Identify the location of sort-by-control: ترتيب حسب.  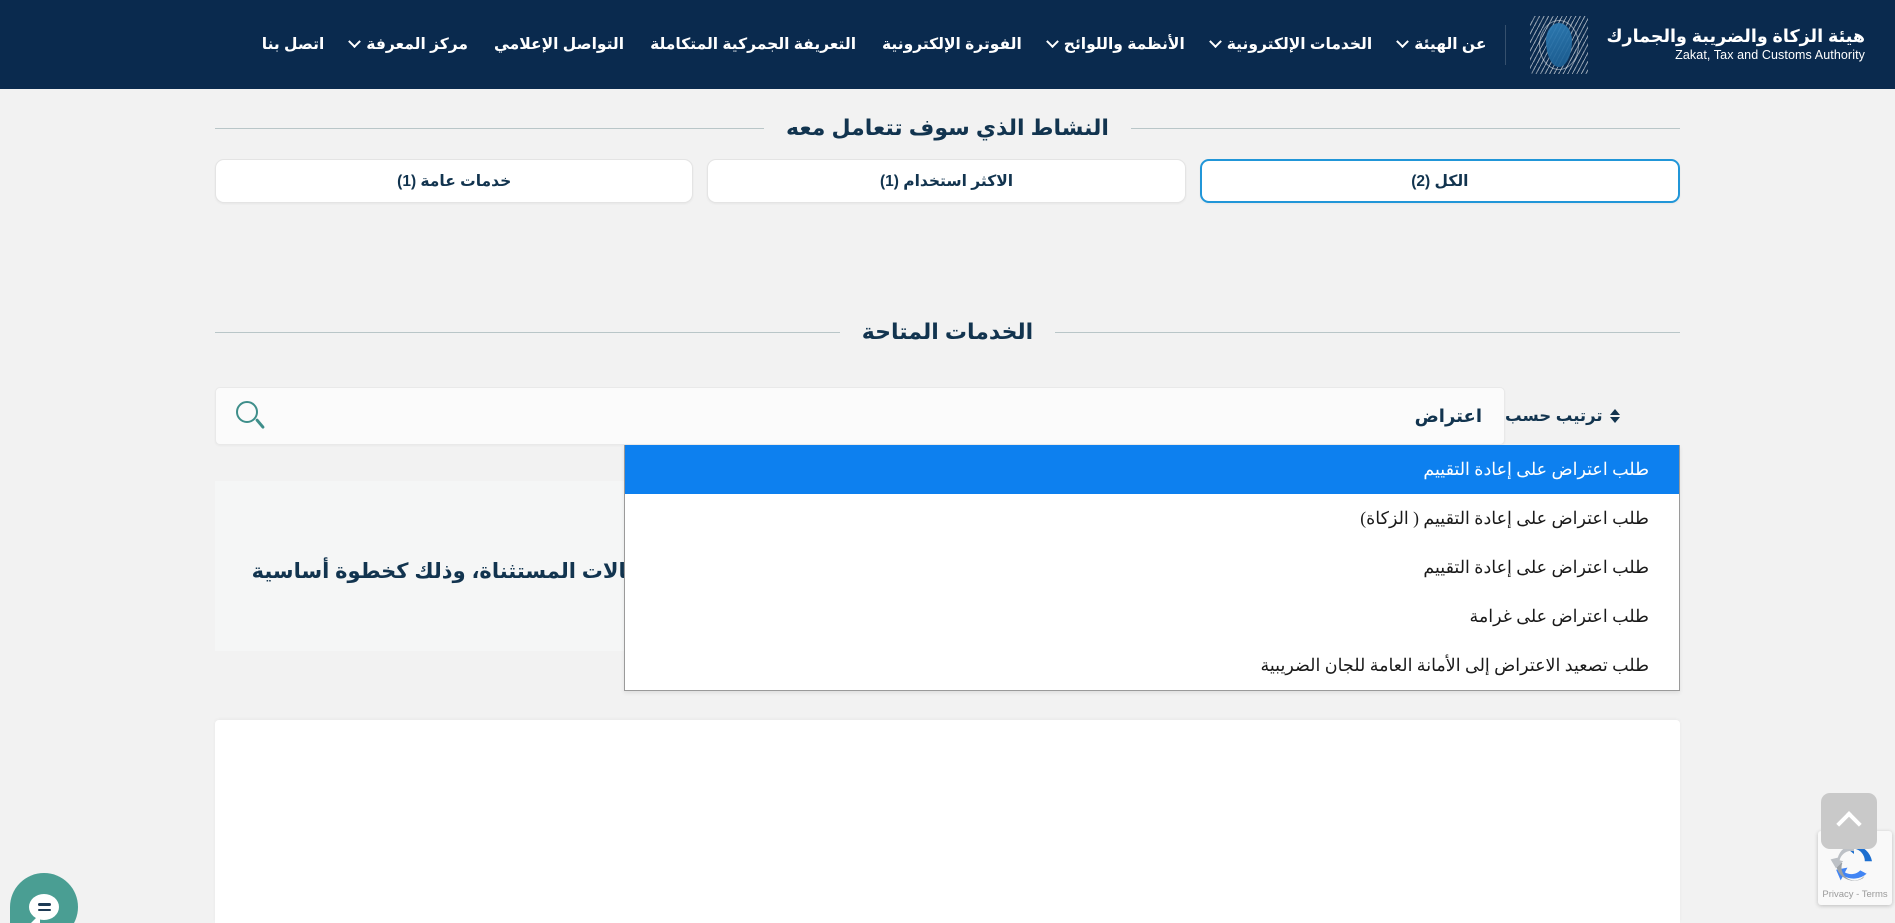
(1592, 416).